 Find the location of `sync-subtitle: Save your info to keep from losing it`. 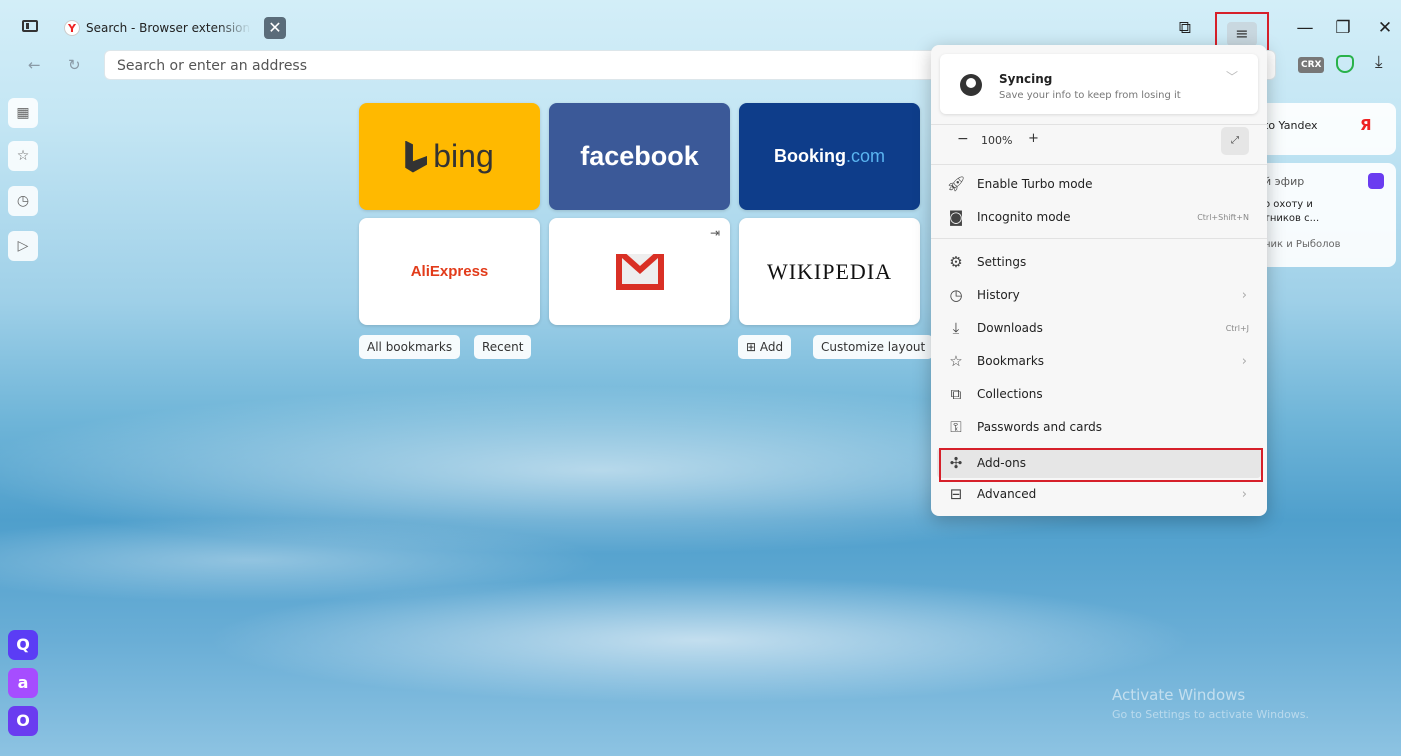

sync-subtitle: Save your info to keep from losing it is located at coordinates (1090, 95).